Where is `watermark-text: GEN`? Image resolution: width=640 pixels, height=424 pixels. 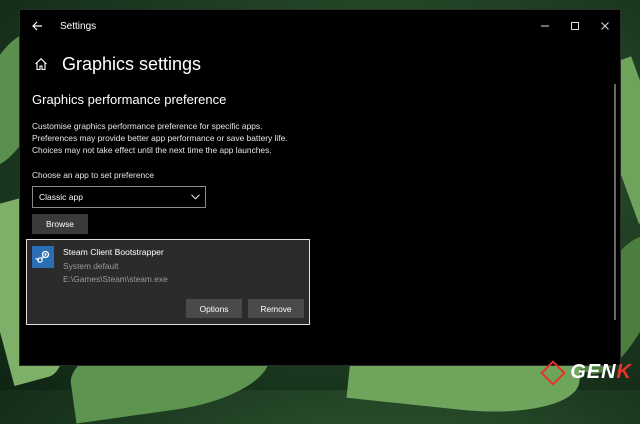 watermark-text: GEN is located at coordinates (593, 372).